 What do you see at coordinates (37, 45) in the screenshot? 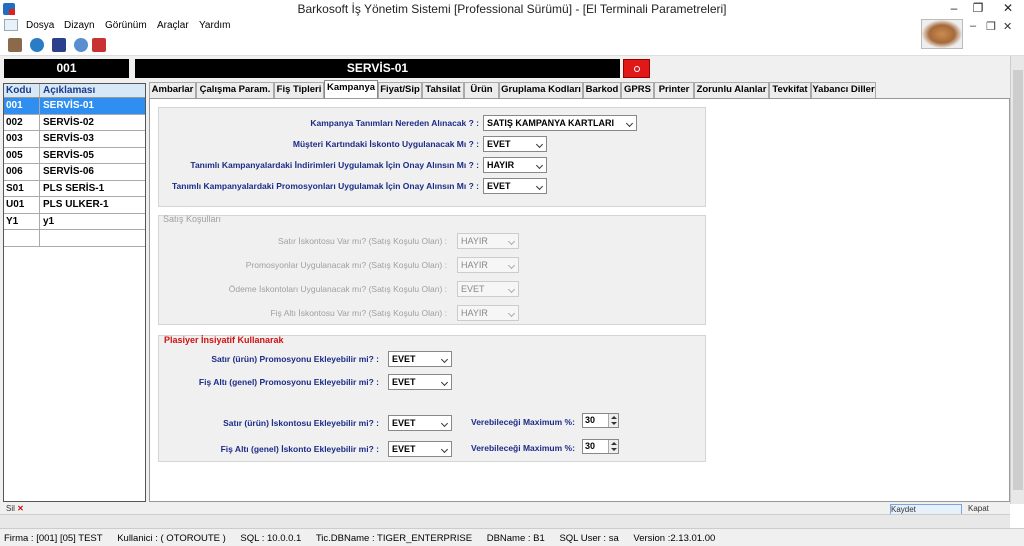
I see `globe-icon` at bounding box center [37, 45].